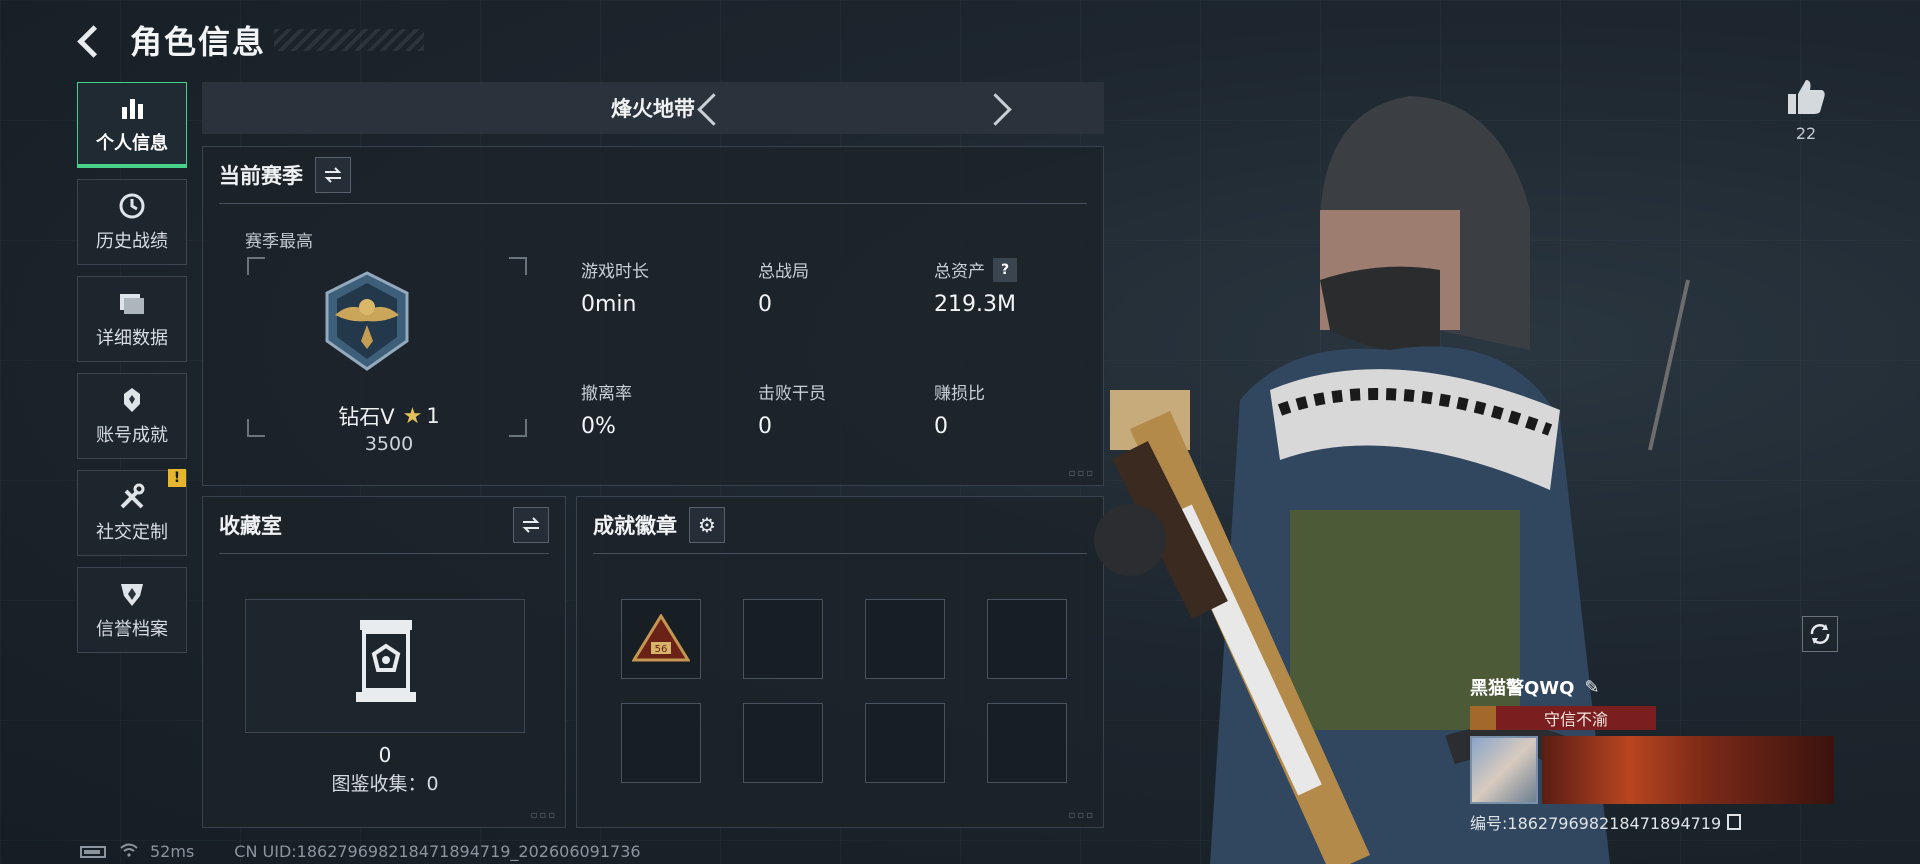 The height and width of the screenshot is (864, 1920). Describe the element at coordinates (132, 416) in the screenshot. I see `nav-item-account-achievements: 账号成就` at that location.